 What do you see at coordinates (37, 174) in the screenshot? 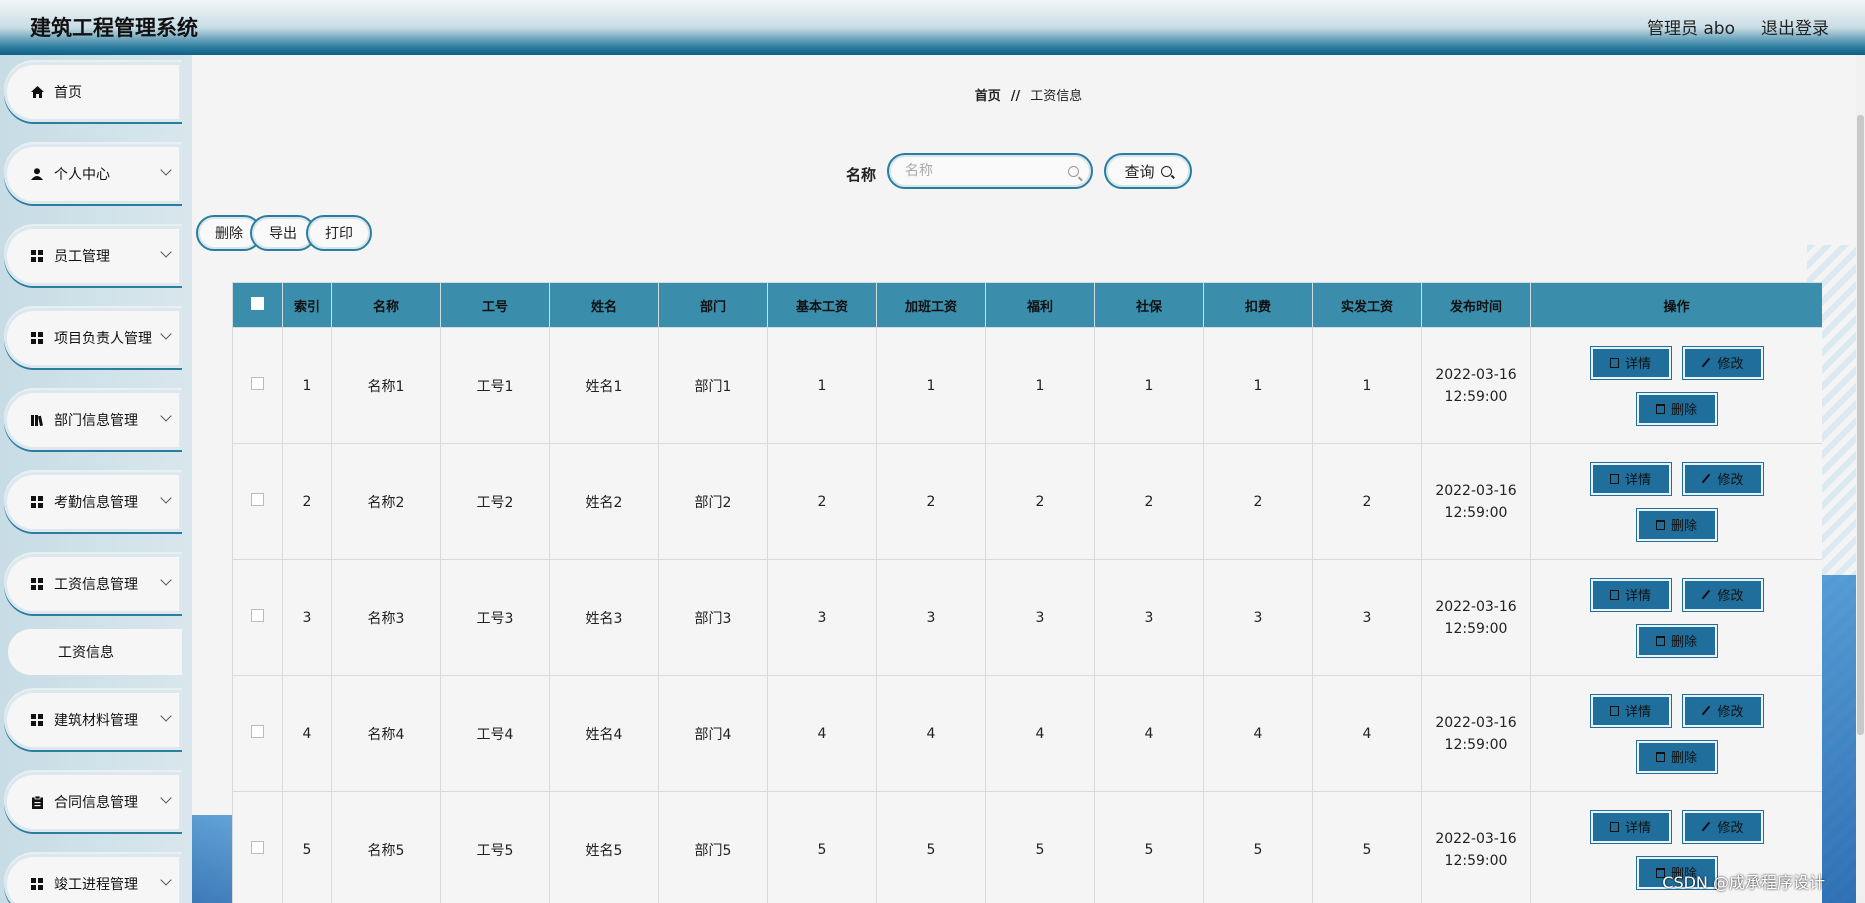
I see `user-icon` at bounding box center [37, 174].